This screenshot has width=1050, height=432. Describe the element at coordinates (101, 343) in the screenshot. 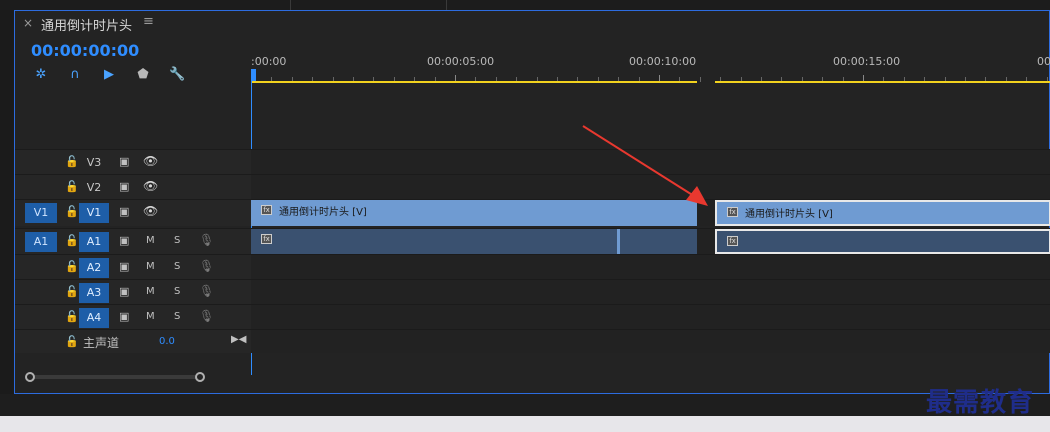

I see `master-track-label: 主声道` at that location.